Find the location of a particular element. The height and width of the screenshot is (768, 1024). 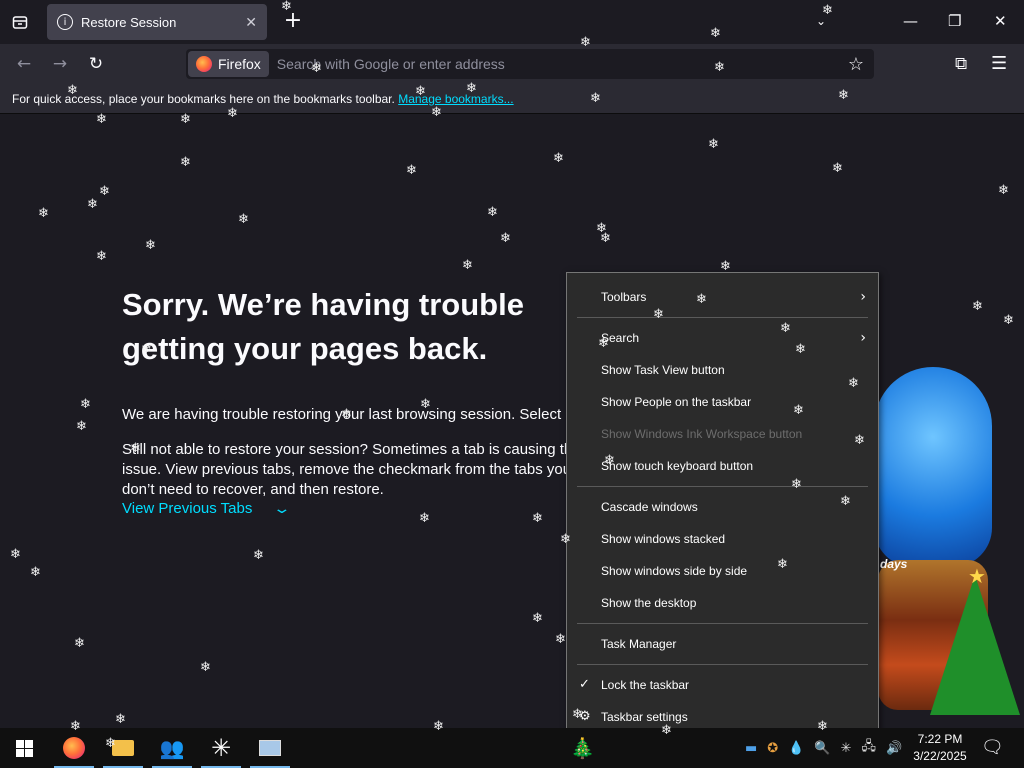

forward-icon: → is located at coordinates (60, 64).